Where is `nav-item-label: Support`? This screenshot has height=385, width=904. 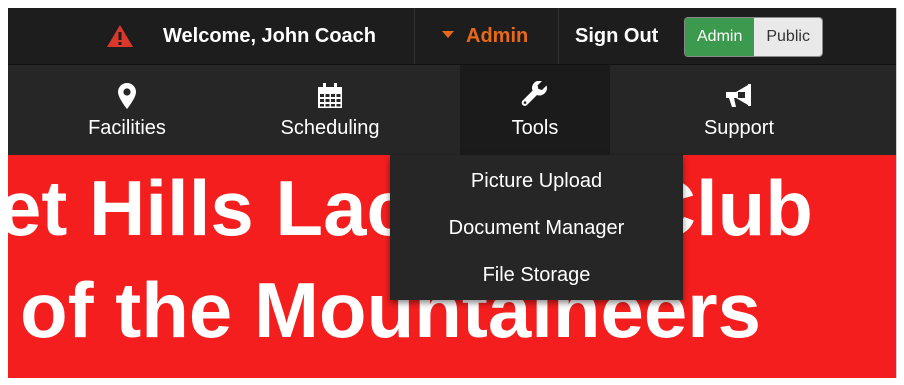
nav-item-label: Support is located at coordinates (739, 128).